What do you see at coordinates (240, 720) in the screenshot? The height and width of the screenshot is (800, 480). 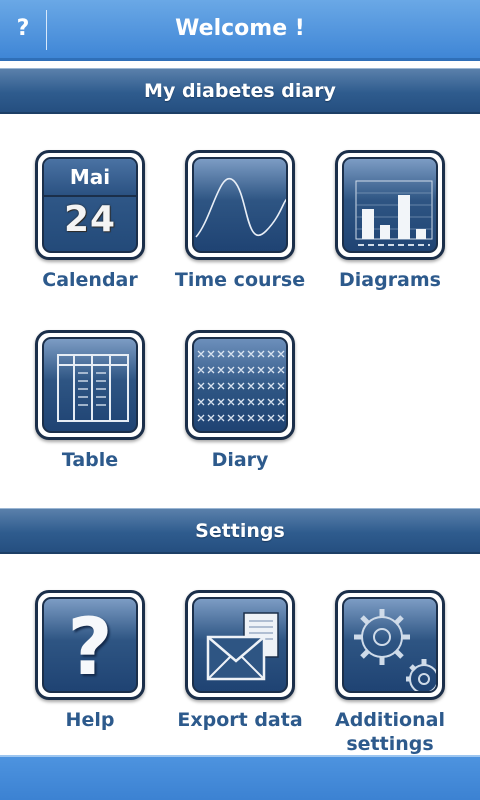 I see `export-data-label: Export data` at bounding box center [240, 720].